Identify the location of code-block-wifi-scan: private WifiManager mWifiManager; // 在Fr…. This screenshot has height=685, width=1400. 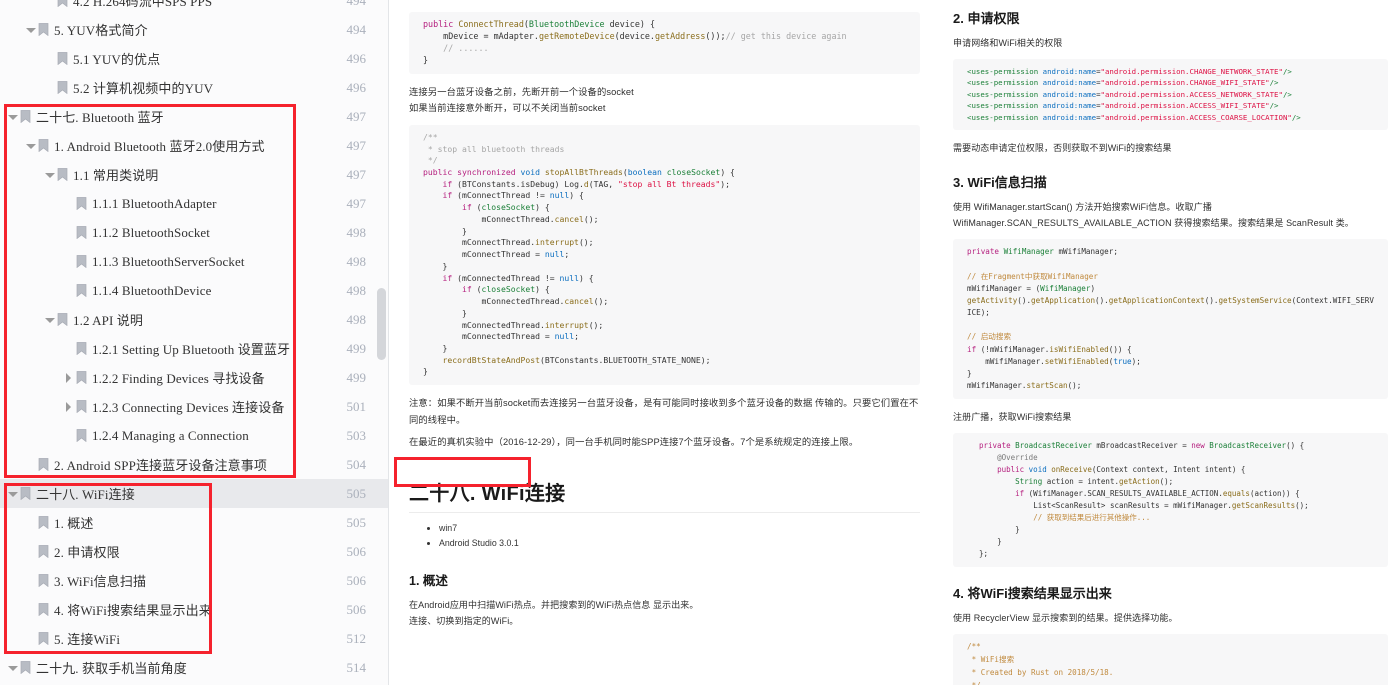
(1170, 319).